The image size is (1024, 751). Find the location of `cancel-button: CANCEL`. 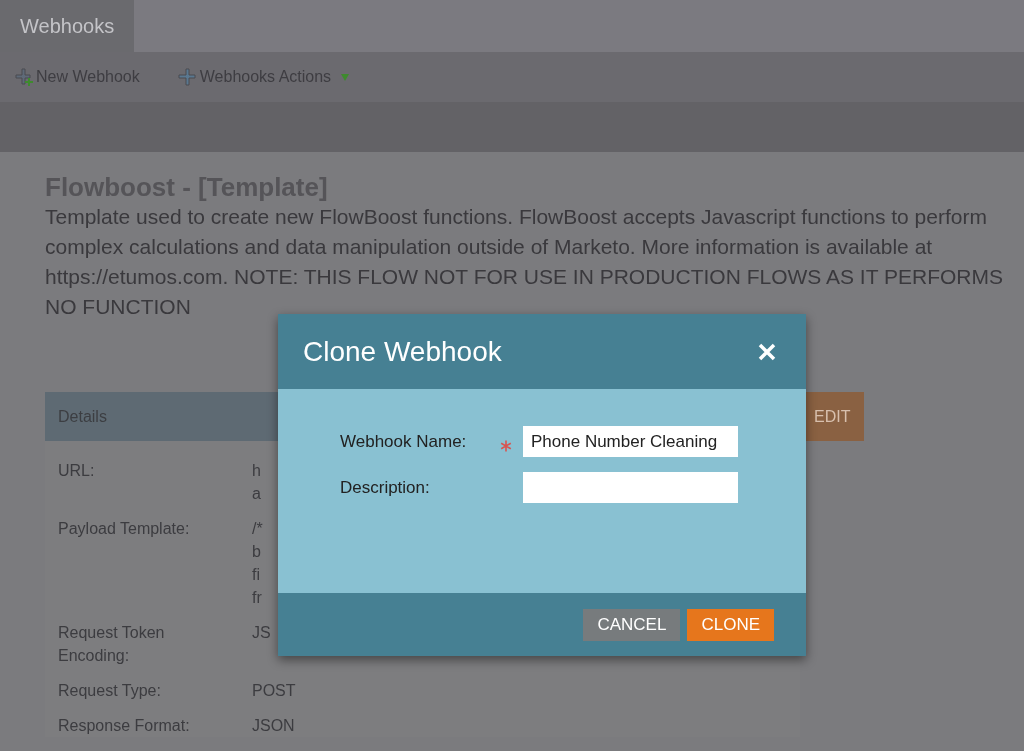

cancel-button: CANCEL is located at coordinates (632, 624).